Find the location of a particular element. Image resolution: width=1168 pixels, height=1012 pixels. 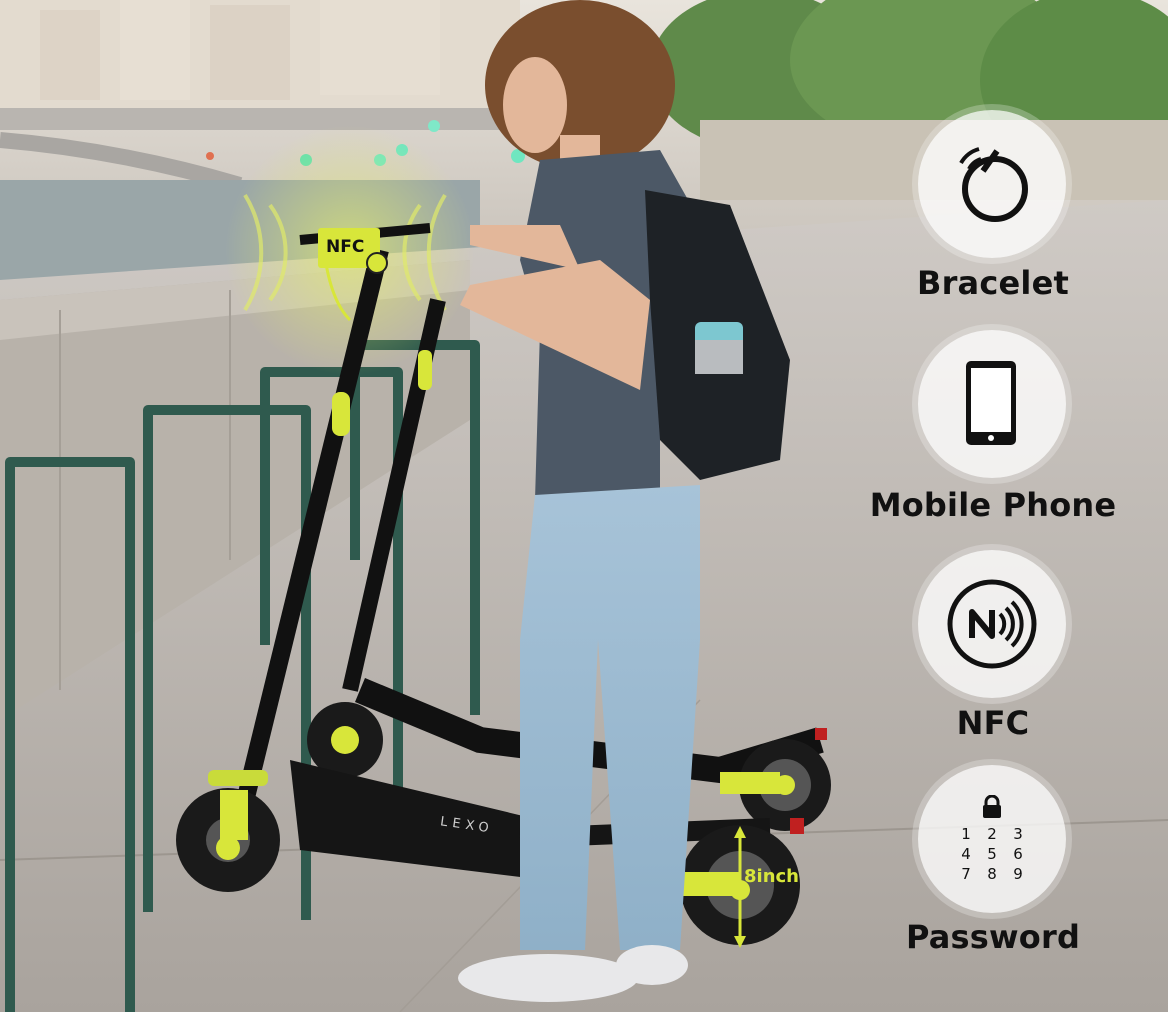

keypad-digit: 5 is located at coordinates (992, 854).